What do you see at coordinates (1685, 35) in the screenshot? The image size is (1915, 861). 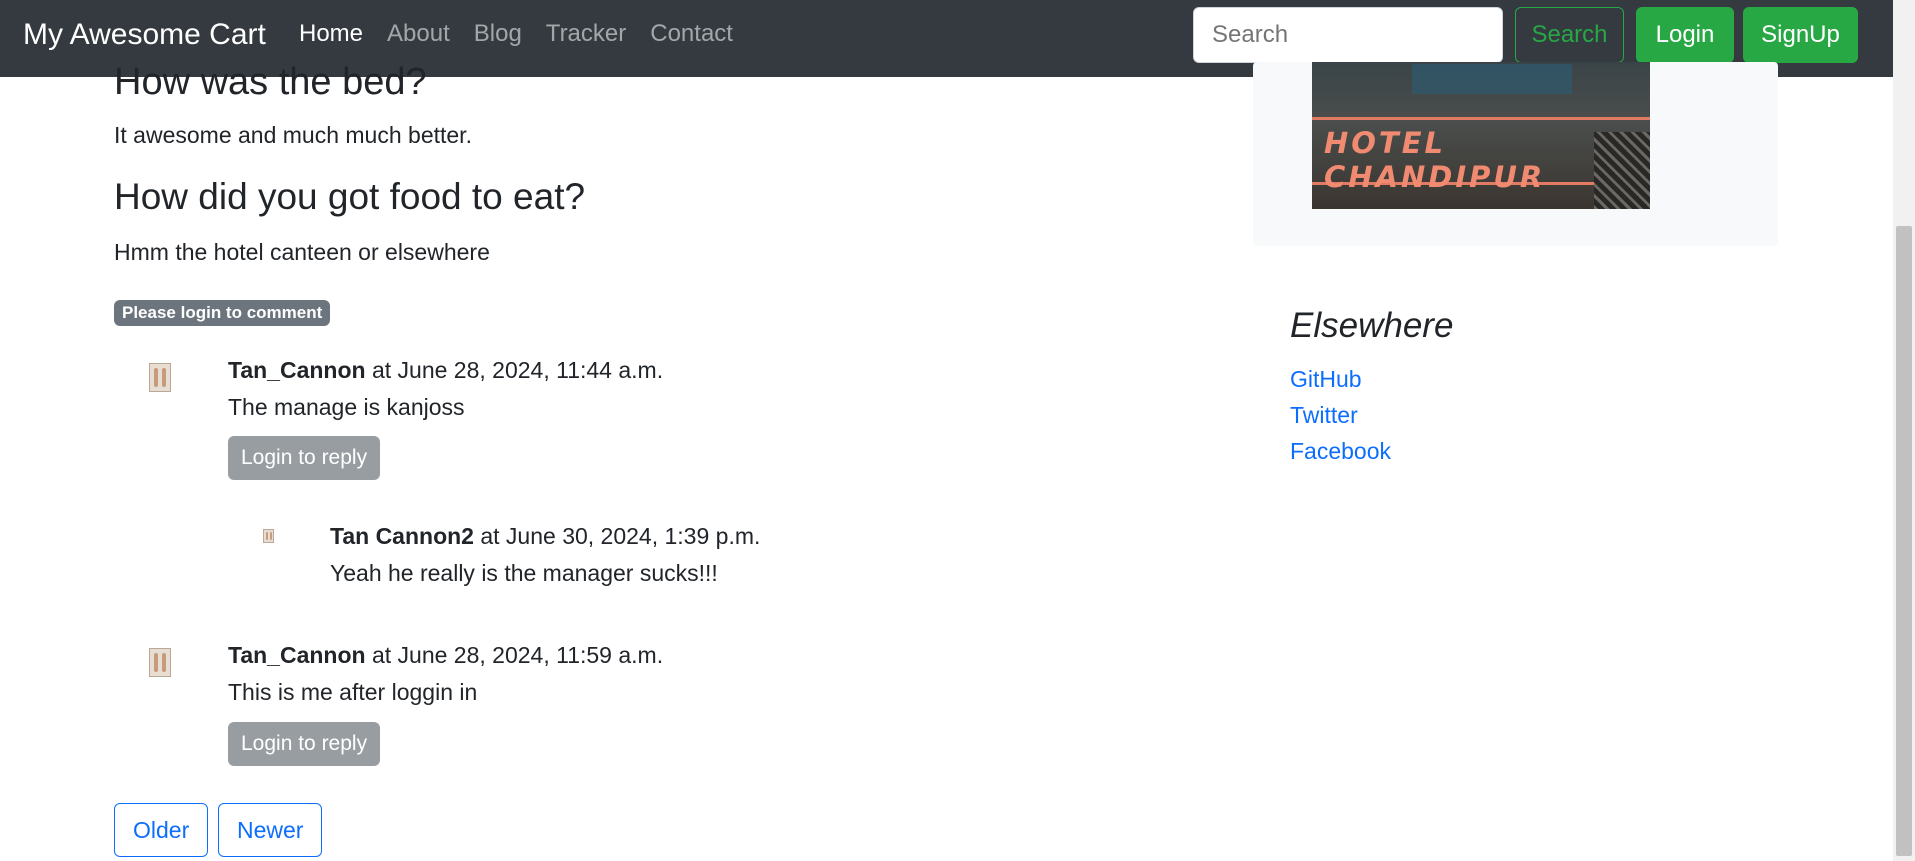 I see `login-button: Login` at bounding box center [1685, 35].